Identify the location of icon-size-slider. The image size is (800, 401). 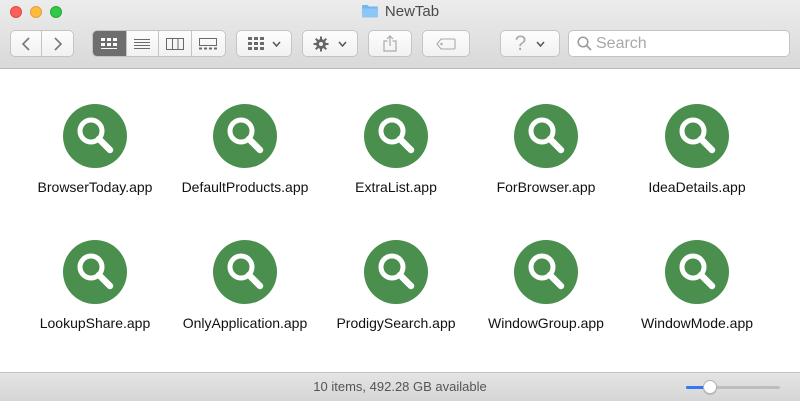
(733, 387).